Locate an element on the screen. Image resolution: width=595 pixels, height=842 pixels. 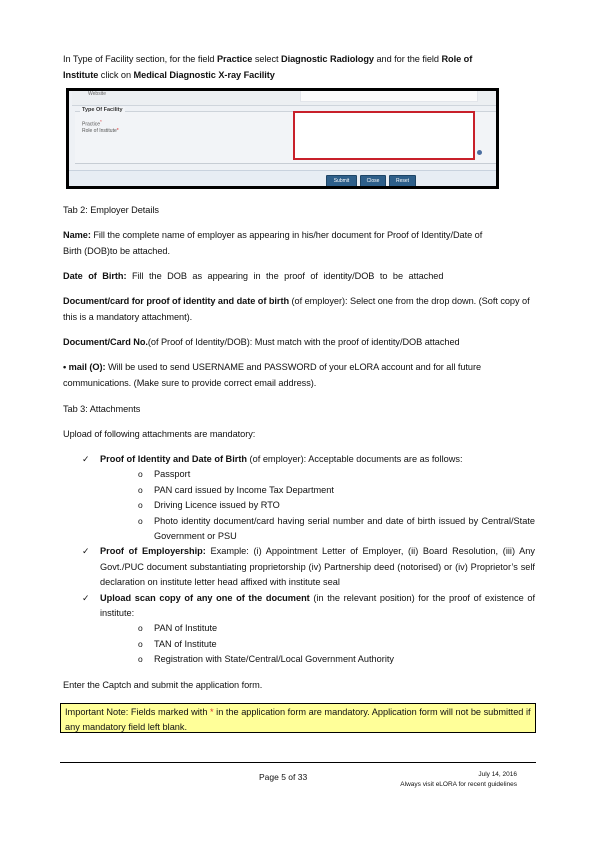
website-row: Website is located at coordinates (284, 98).